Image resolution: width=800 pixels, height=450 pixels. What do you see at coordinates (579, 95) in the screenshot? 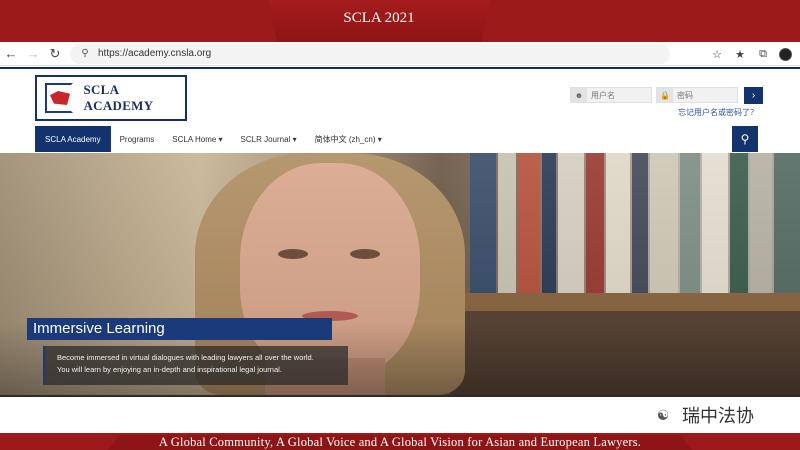
I see `user-icon: ☻` at bounding box center [579, 95].